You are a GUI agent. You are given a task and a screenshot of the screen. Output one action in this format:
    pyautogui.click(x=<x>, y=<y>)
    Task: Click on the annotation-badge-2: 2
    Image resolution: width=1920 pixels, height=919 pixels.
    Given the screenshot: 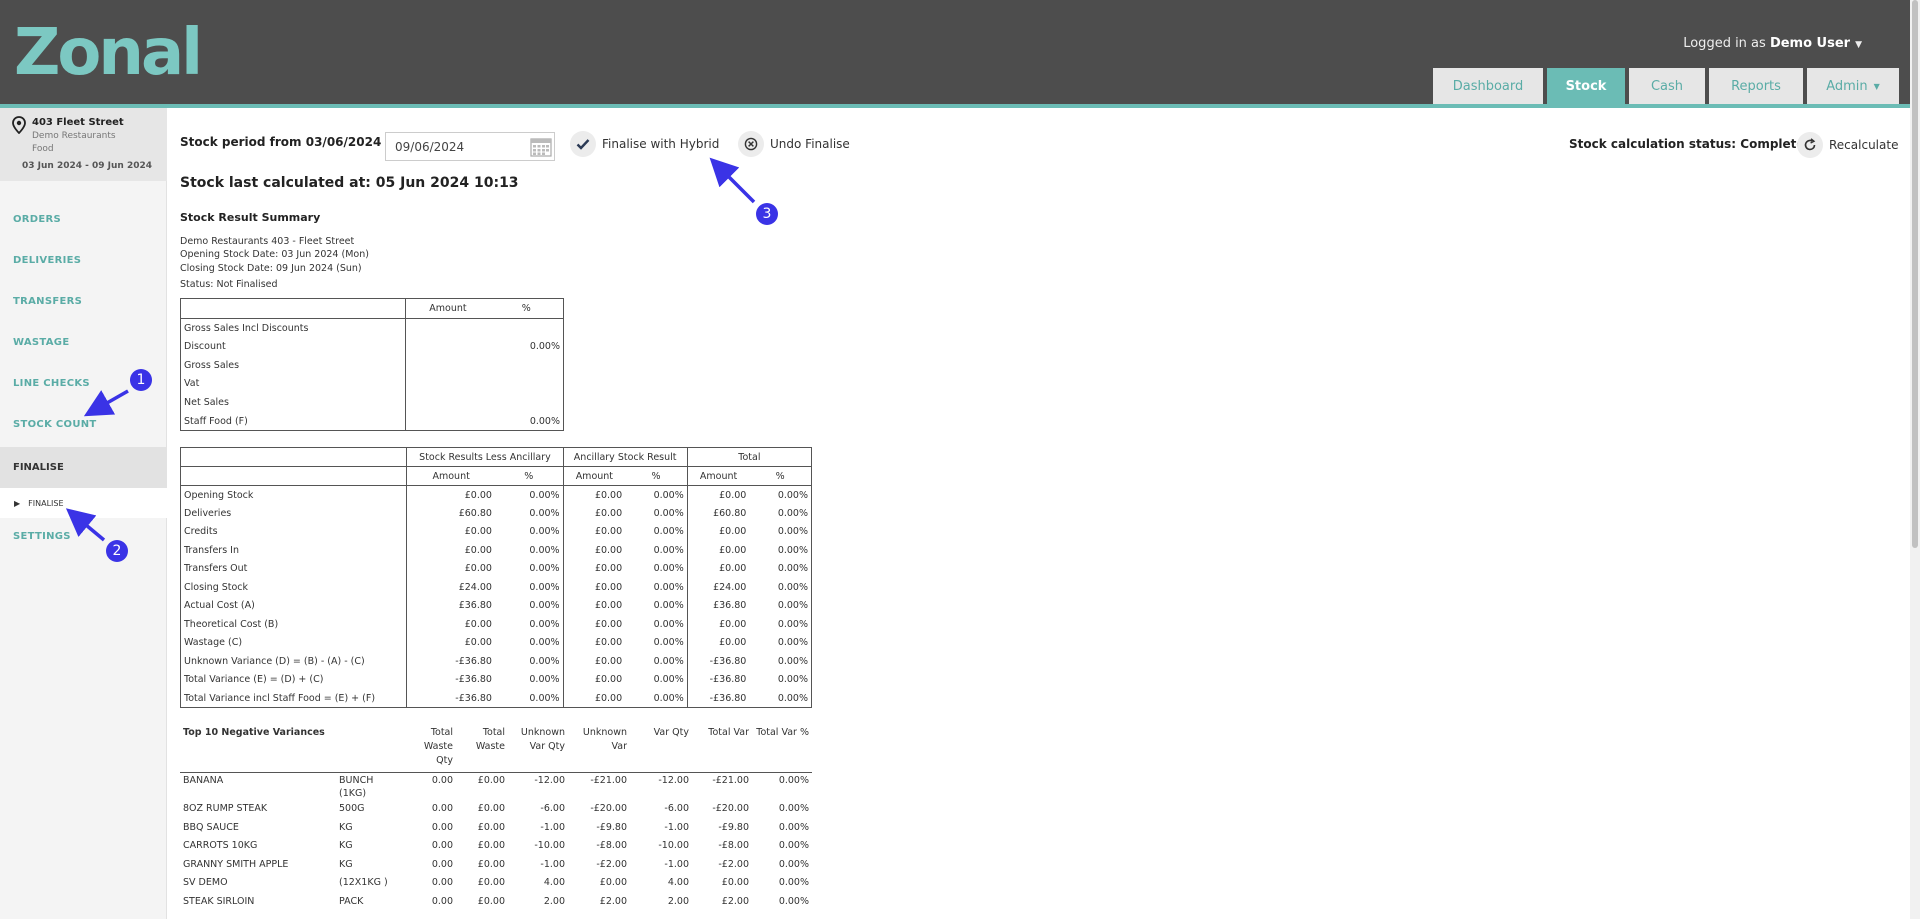 What is the action you would take?
    pyautogui.click(x=117, y=551)
    